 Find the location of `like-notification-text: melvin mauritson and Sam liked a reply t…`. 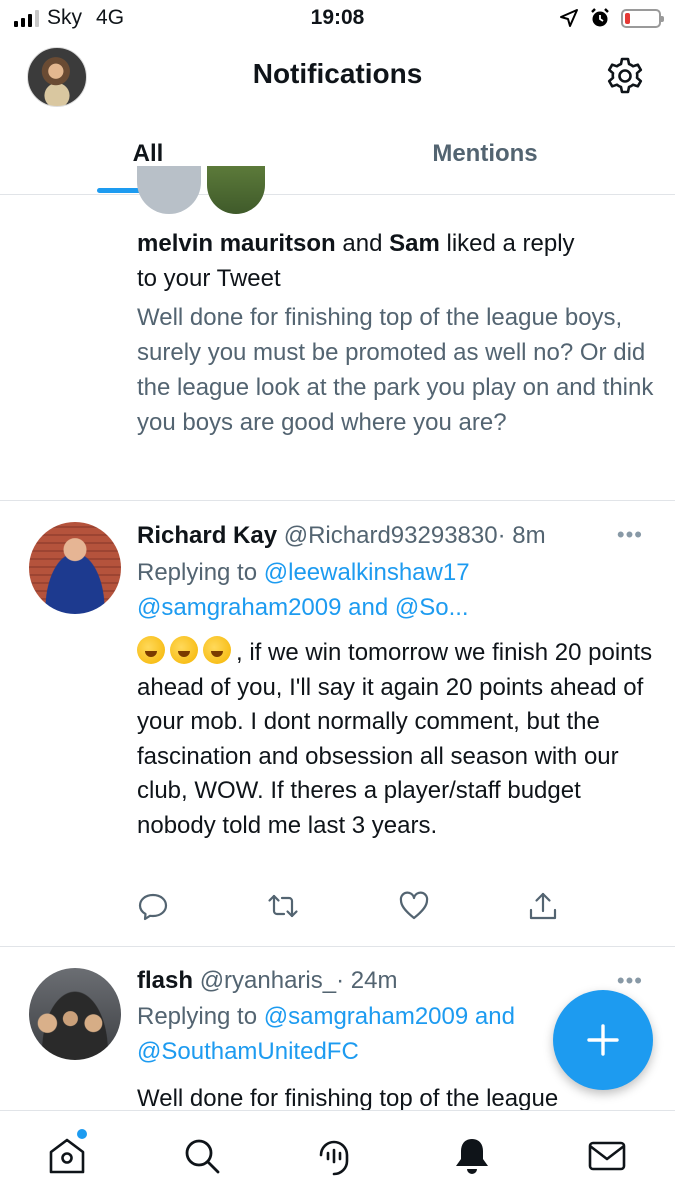

like-notification-text: melvin mauritson and Sam liked a reply t… is located at coordinates (397, 261).